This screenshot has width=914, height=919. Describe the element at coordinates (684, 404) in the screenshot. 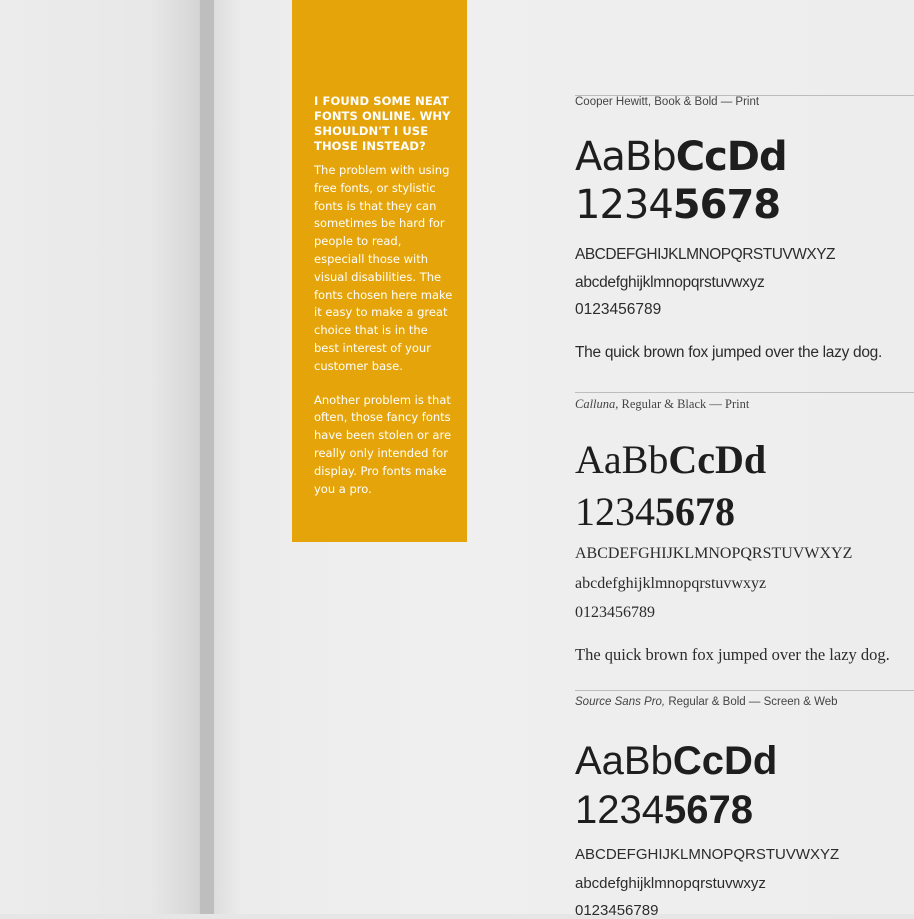

I see `caption-rest: Regular & Black — Print` at that location.